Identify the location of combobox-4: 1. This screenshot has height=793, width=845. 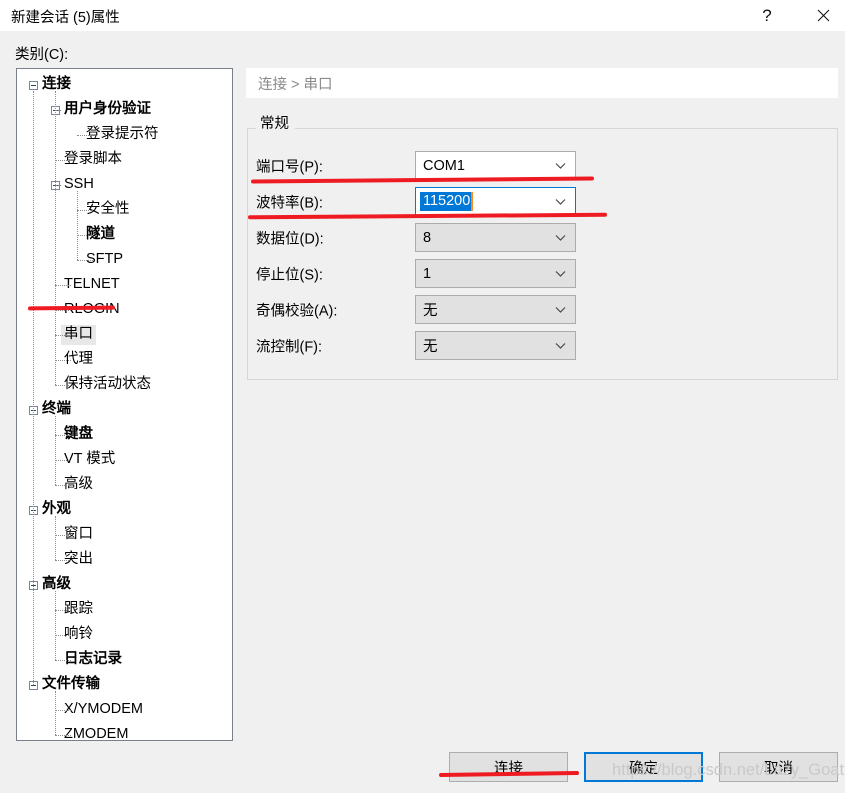
(495, 273).